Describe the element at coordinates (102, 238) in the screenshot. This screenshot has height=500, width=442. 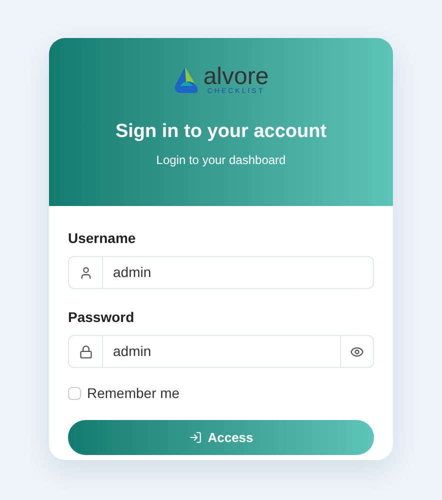
I see `field-label: Username` at that location.